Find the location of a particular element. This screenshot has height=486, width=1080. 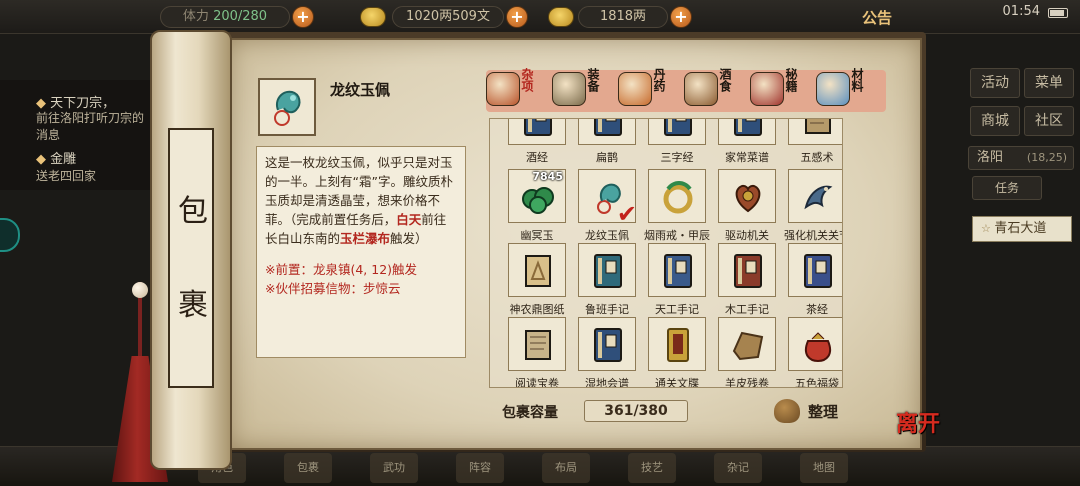

bottom-menu-button: 阵容 is located at coordinates (480, 468).